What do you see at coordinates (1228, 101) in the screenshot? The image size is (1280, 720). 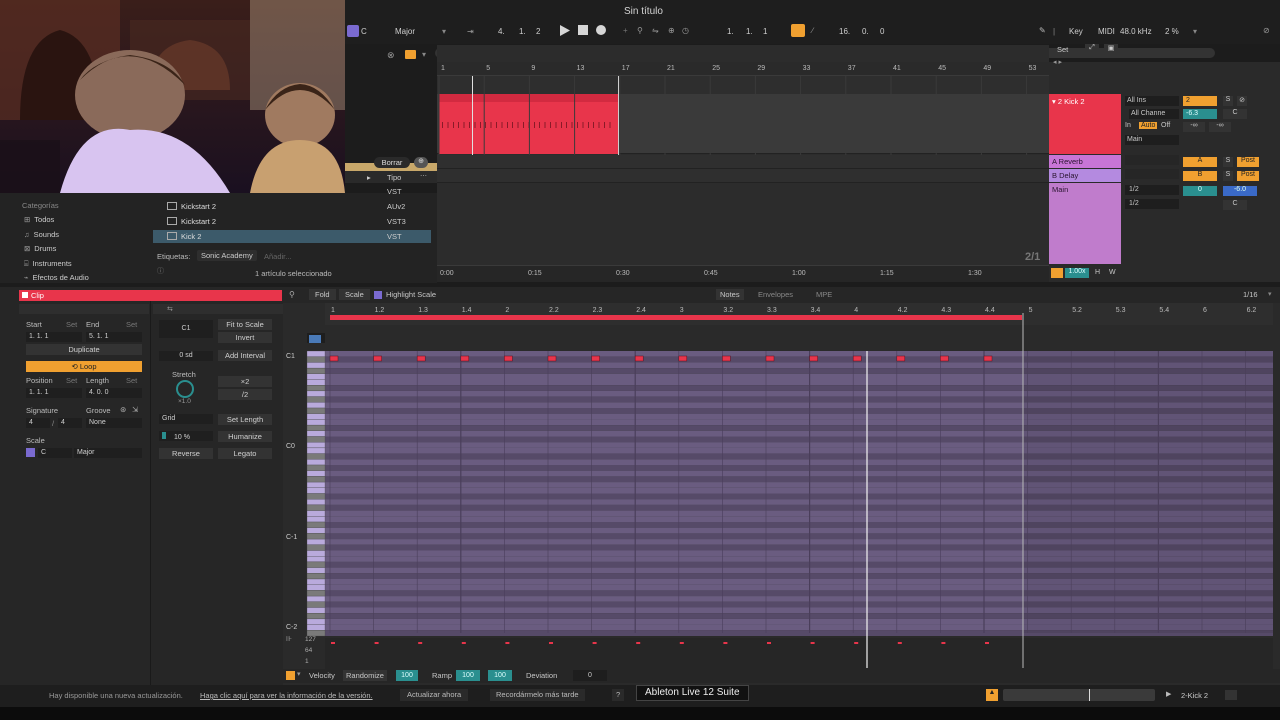 I see `solo-button: S` at bounding box center [1228, 101].